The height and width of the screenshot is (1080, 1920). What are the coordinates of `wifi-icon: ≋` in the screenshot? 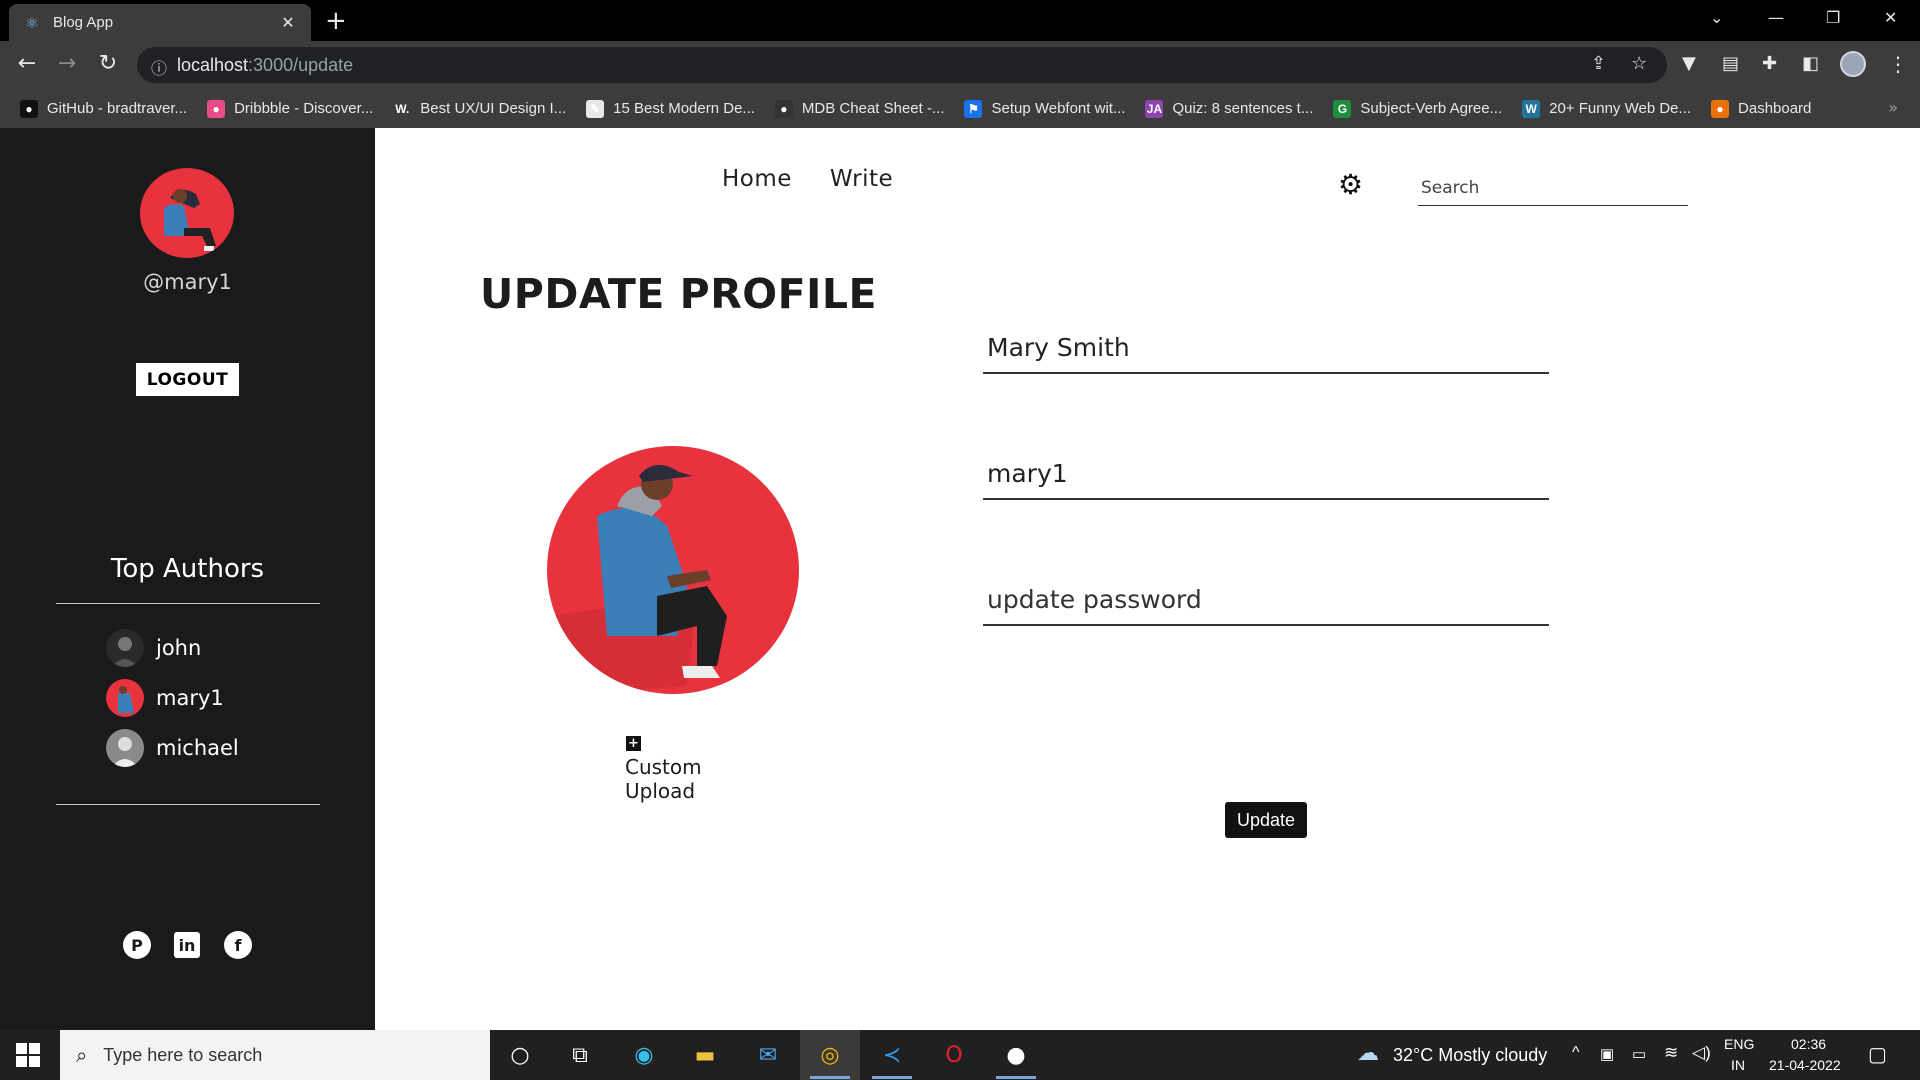 It's located at (1671, 1053).